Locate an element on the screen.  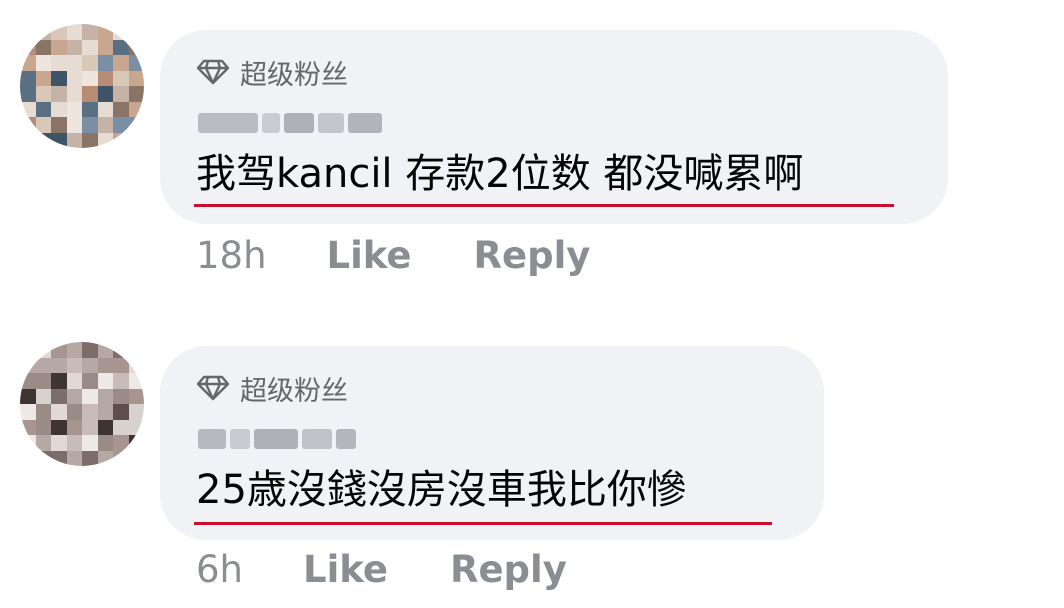
comment-text: 25歳沒錢沒房沒車我比你慘 is located at coordinates (441, 490).